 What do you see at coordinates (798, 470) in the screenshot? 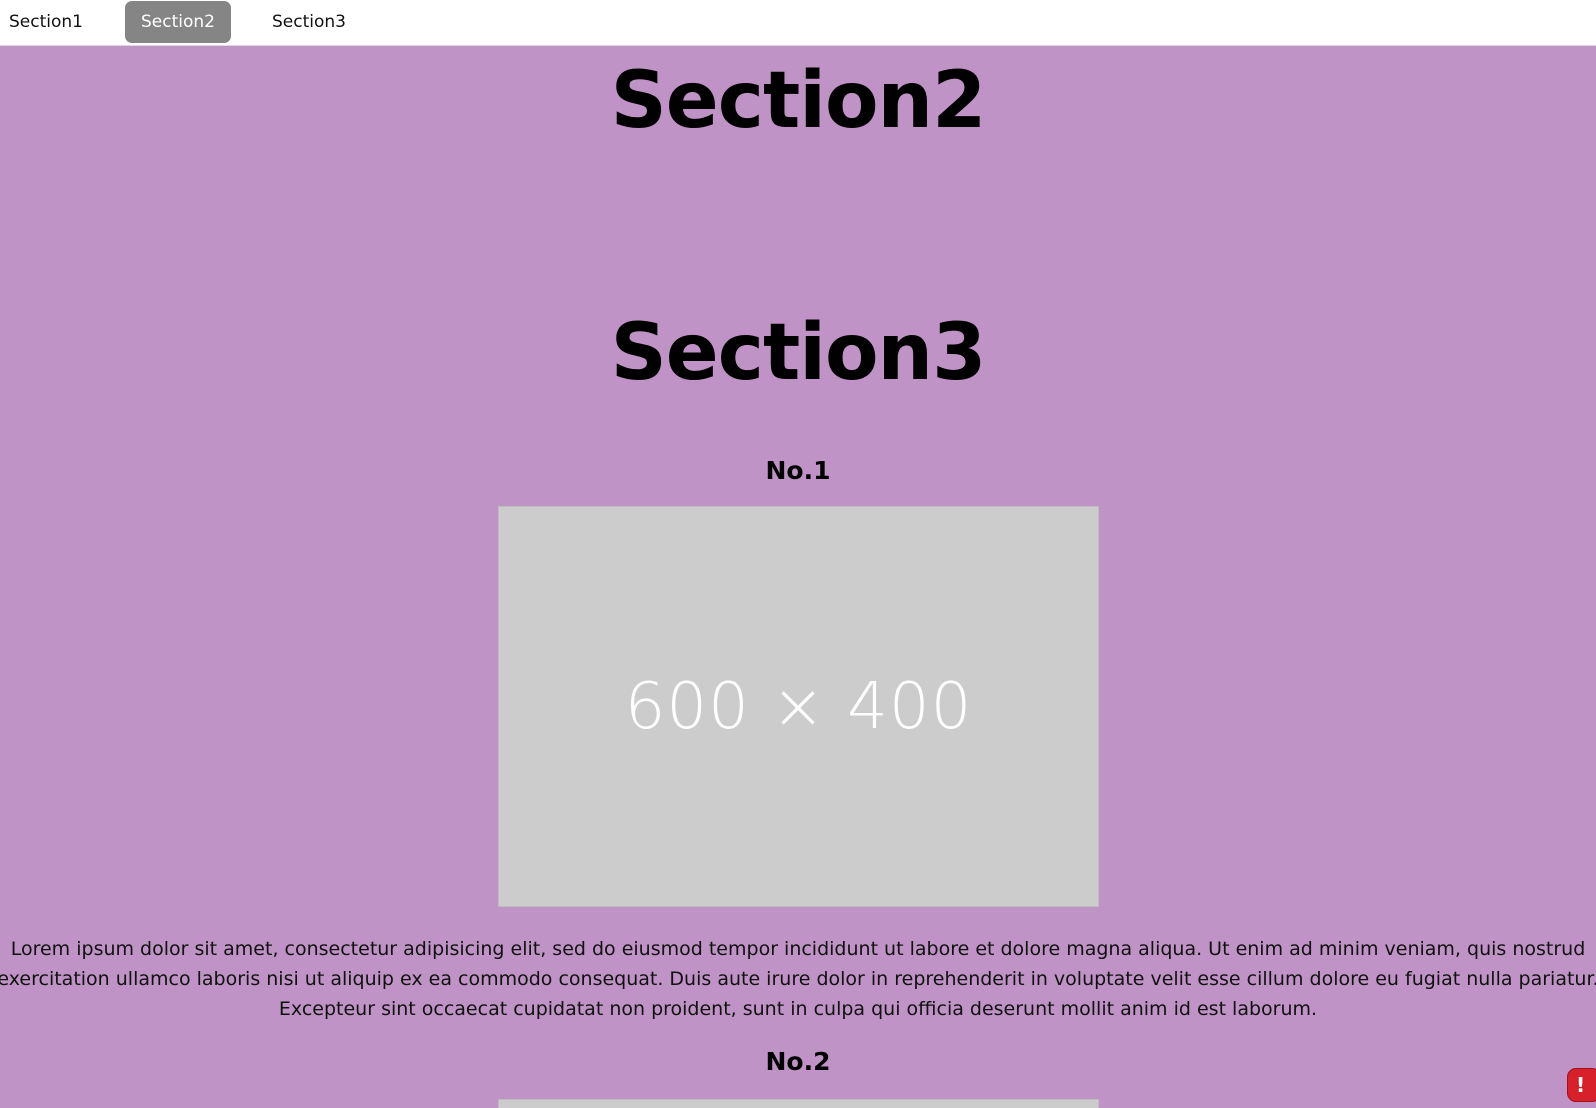
I see `item-heading-no1: No.1` at bounding box center [798, 470].